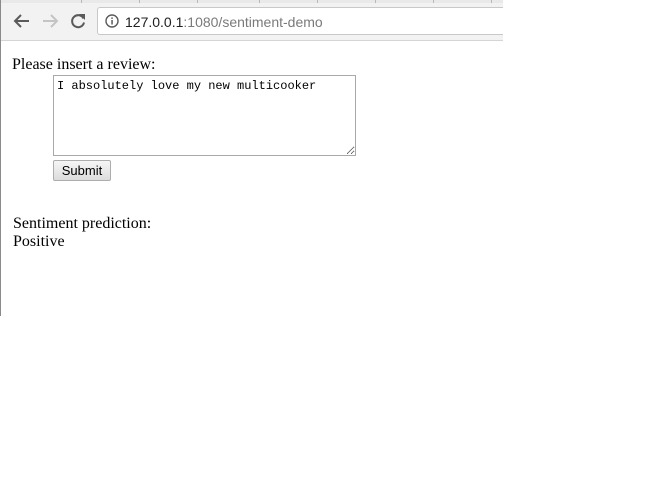  What do you see at coordinates (252, 1) in the screenshot?
I see `tab-strip` at bounding box center [252, 1].